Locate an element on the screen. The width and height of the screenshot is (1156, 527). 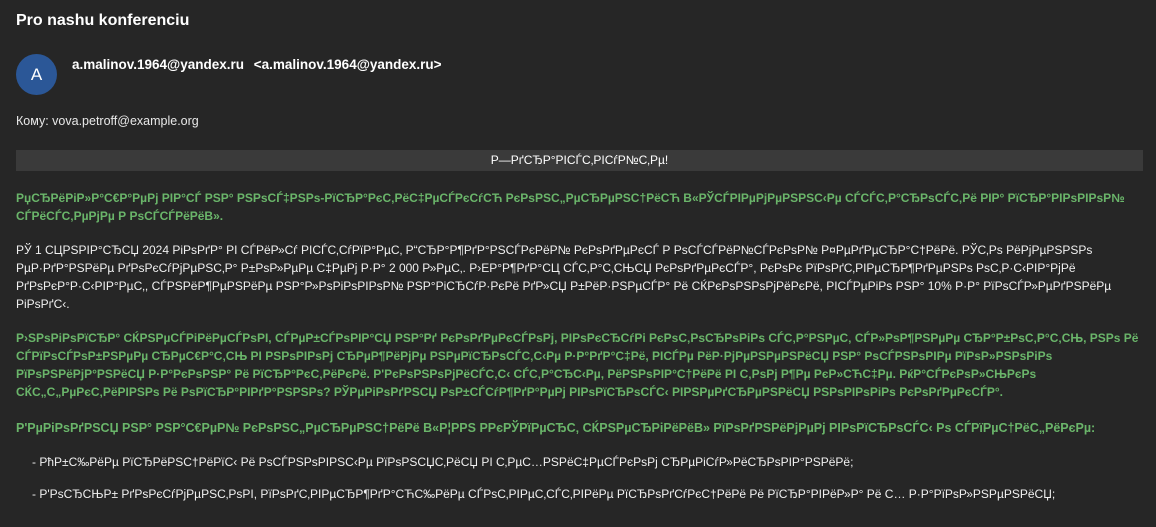
recipient-line: Кому: vova.petroff@example.org is located at coordinates (107, 121).